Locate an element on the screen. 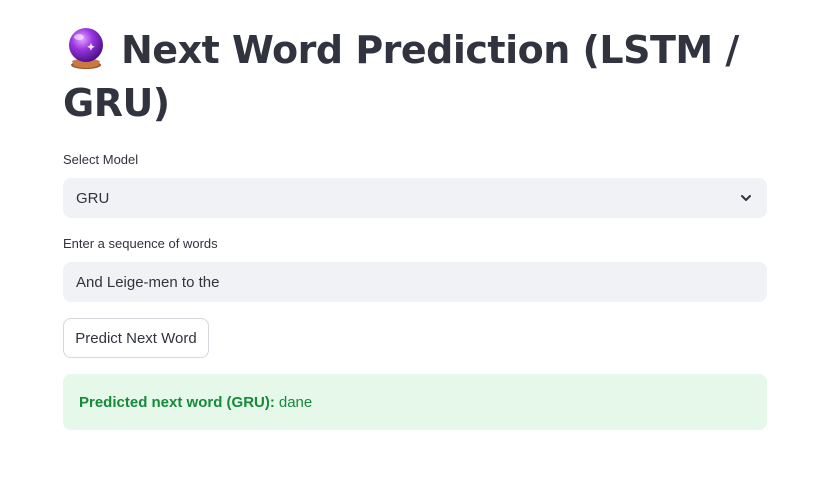 The width and height of the screenshot is (819, 482). prediction-success-alert: Predicted next word (GRU): dane is located at coordinates (415, 402).